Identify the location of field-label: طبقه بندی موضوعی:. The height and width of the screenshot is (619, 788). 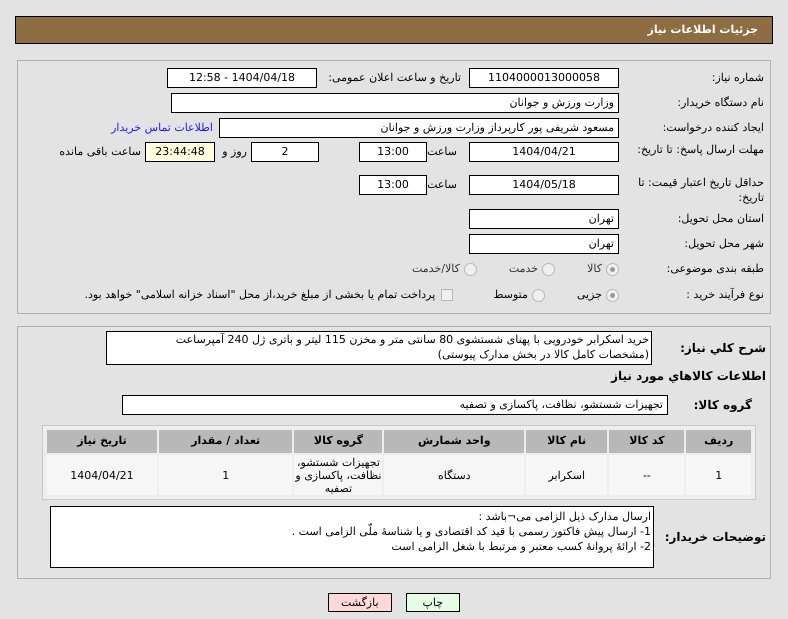
(715, 268).